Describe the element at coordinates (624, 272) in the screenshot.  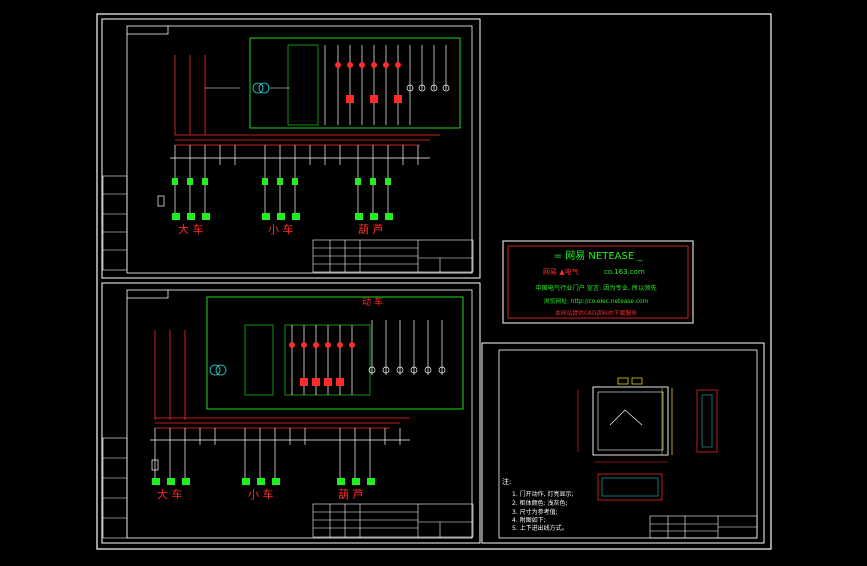
I see `watermark-line1b: co.163.com` at that location.